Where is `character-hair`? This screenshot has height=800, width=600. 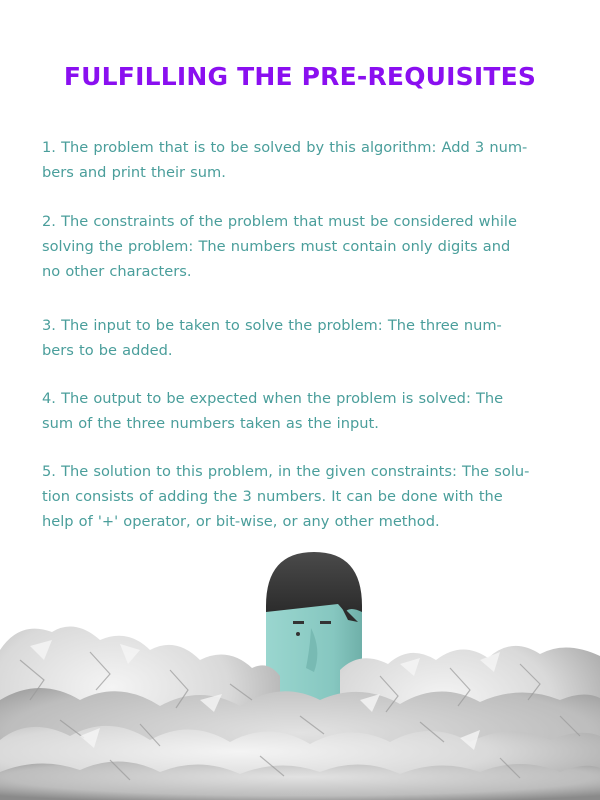
character-hair is located at coordinates (314, 582).